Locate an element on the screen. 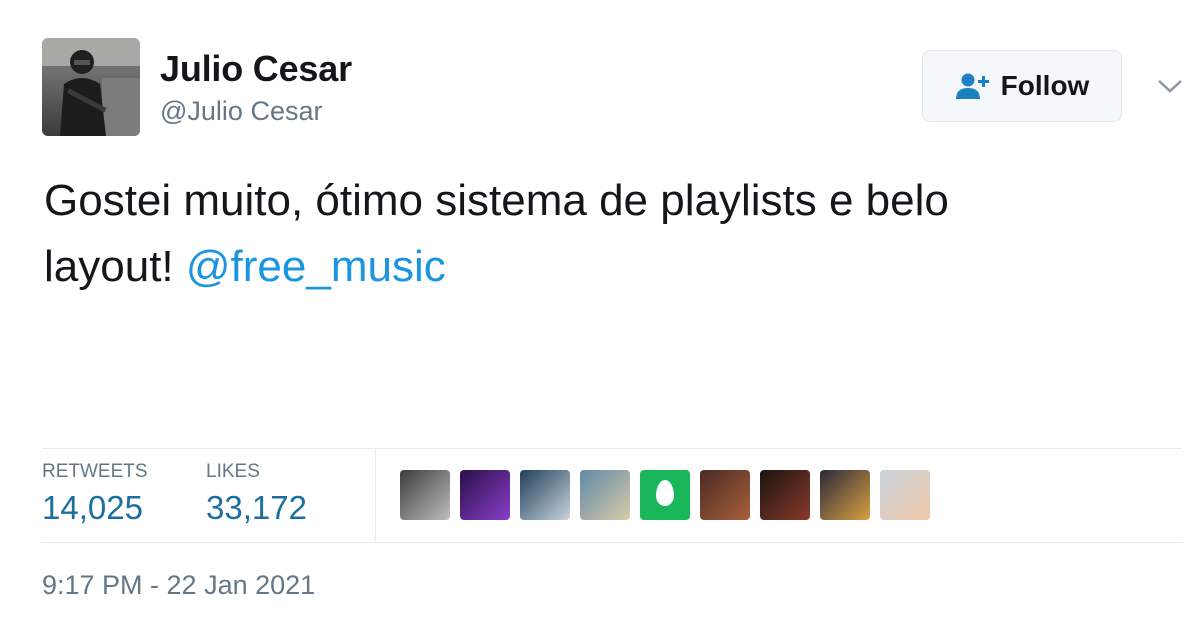 This screenshot has height=628, width=1200. egg-icon is located at coordinates (665, 493).